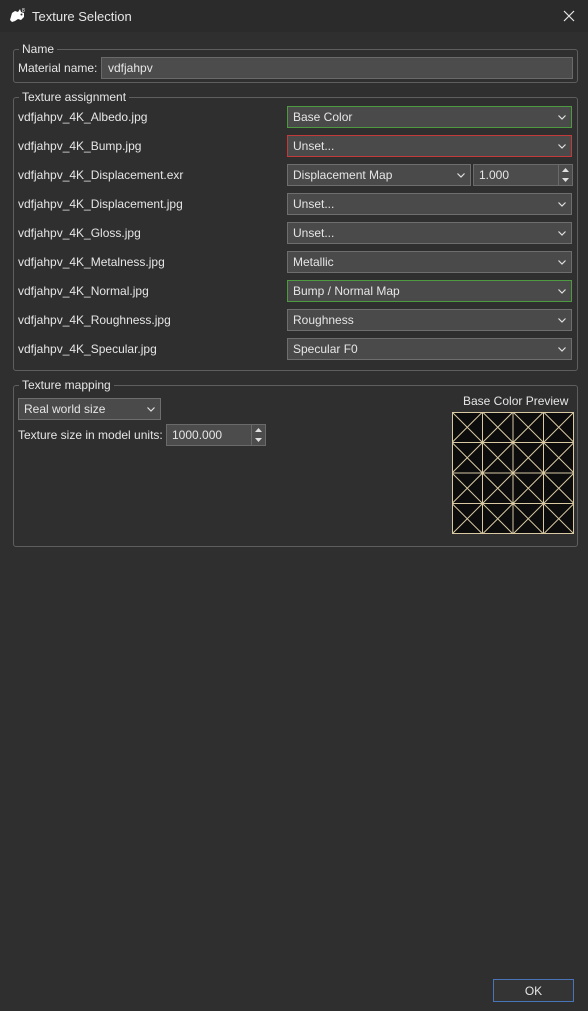 The image size is (588, 1011). Describe the element at coordinates (17, 15) in the screenshot. I see `rhino-icon: 8` at that location.